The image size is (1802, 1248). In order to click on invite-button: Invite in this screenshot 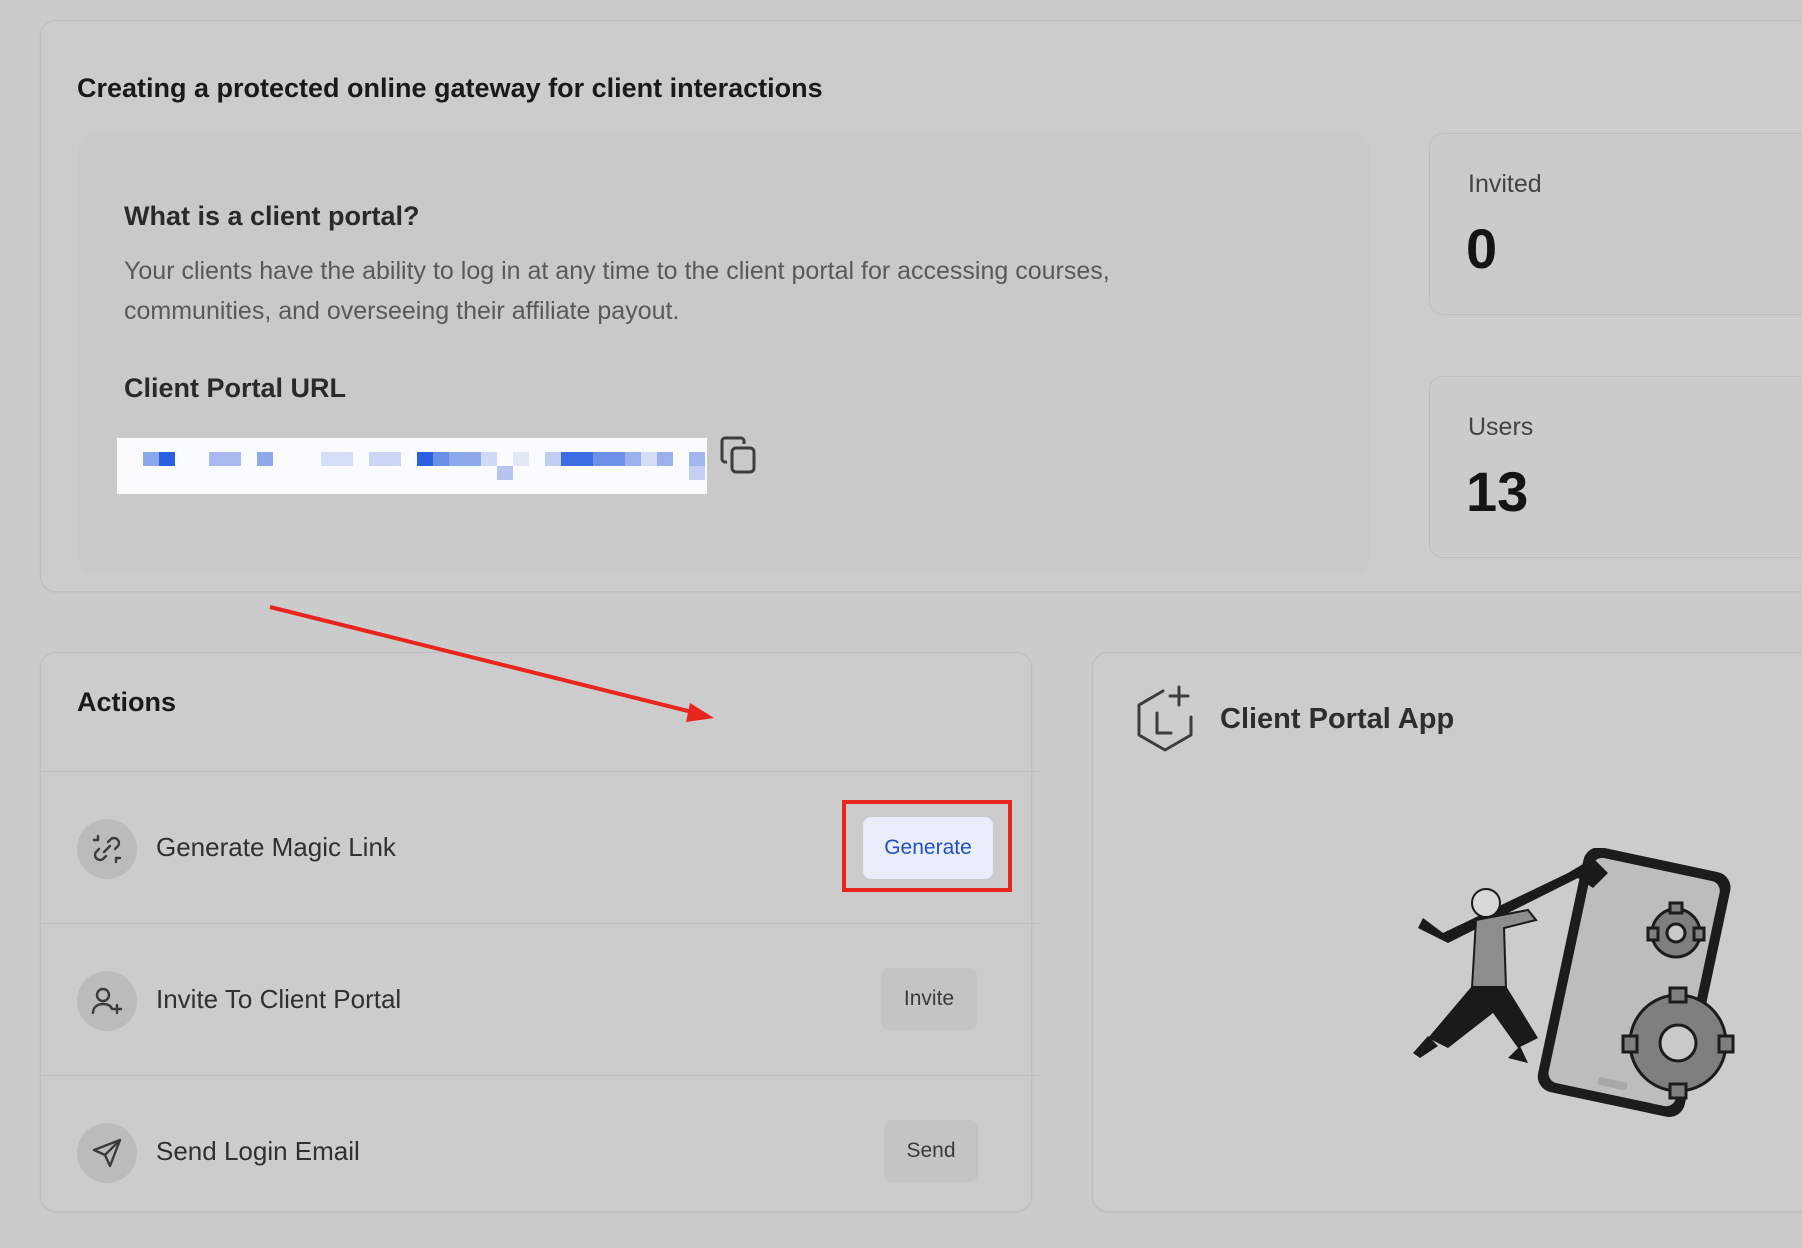, I will do `click(929, 999)`.